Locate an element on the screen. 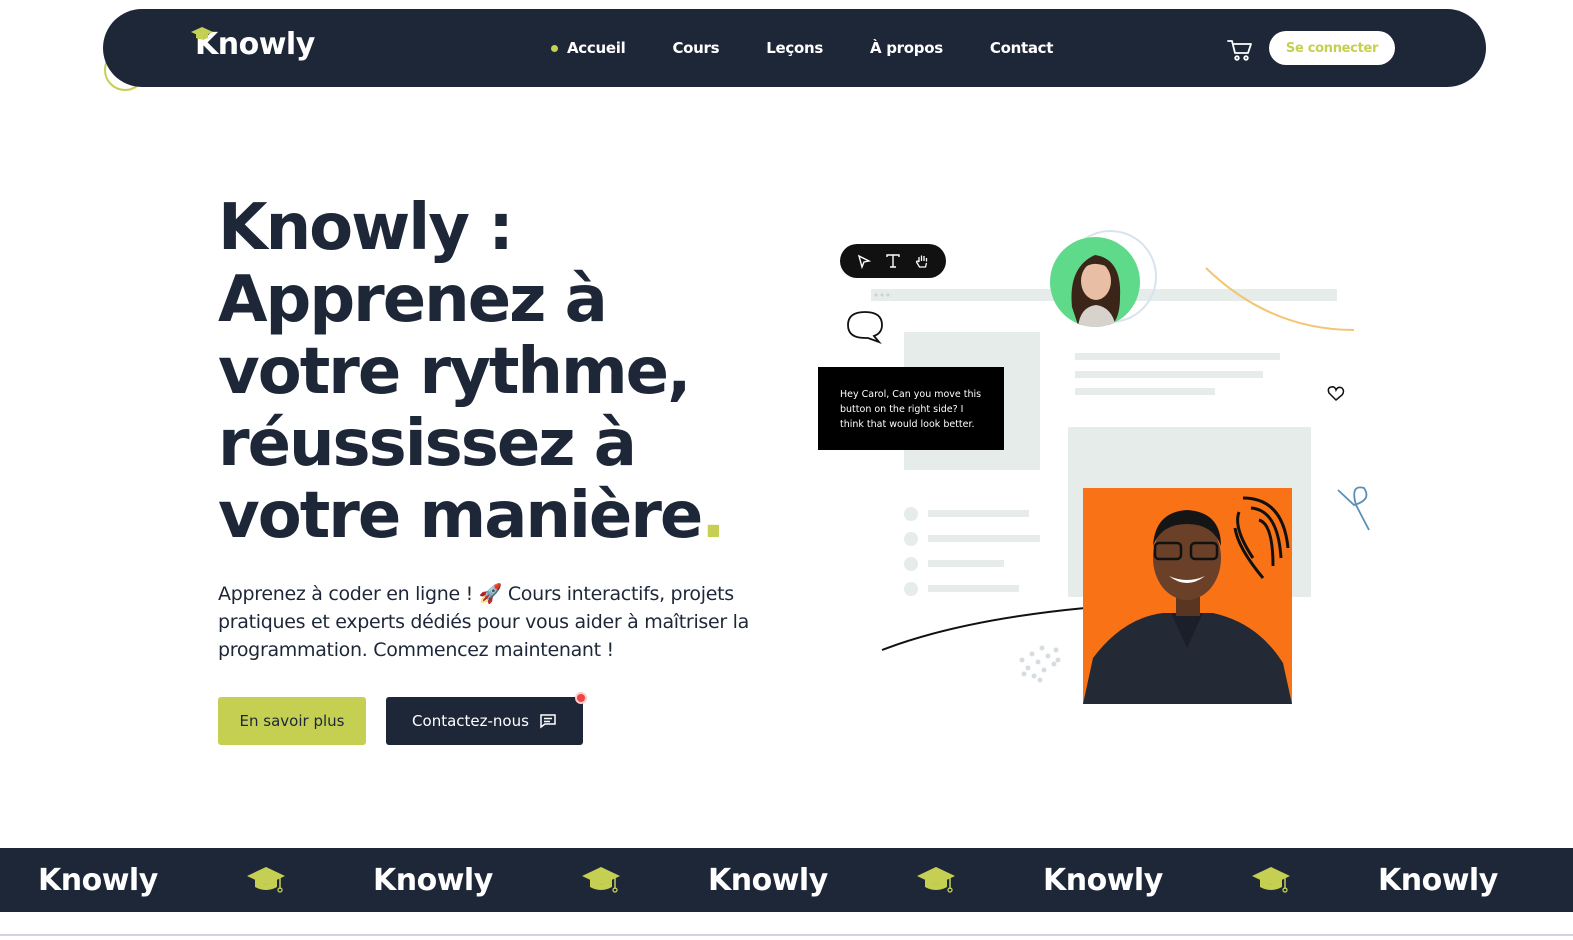  hand-icon is located at coordinates (922, 261).